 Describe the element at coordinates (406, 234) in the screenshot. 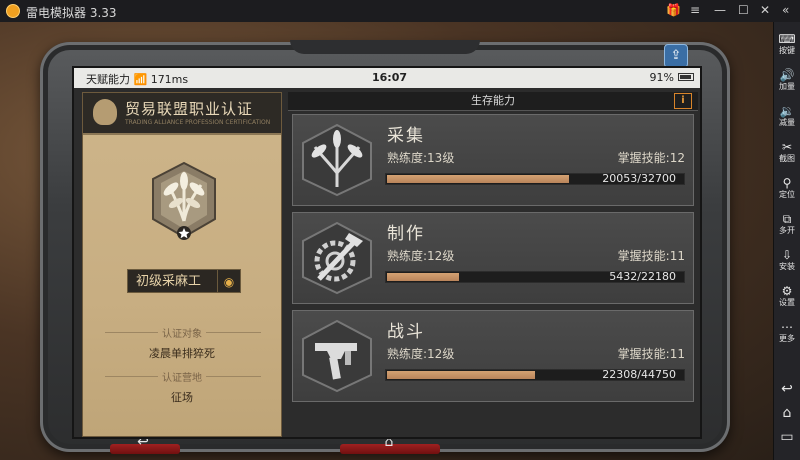

I see `skill-name: 制作` at that location.